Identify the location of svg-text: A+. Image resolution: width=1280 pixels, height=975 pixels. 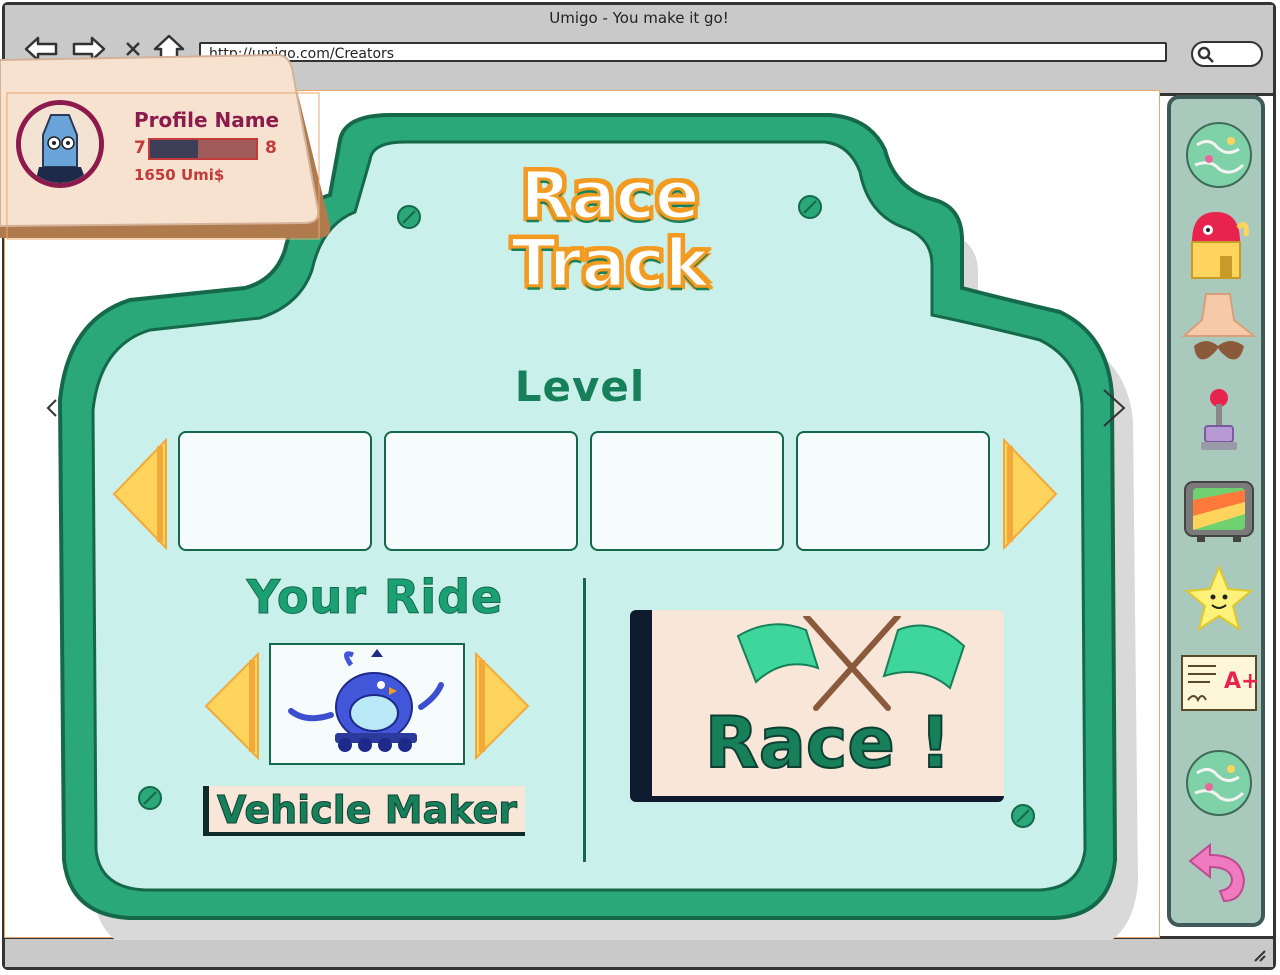
(1241, 681).